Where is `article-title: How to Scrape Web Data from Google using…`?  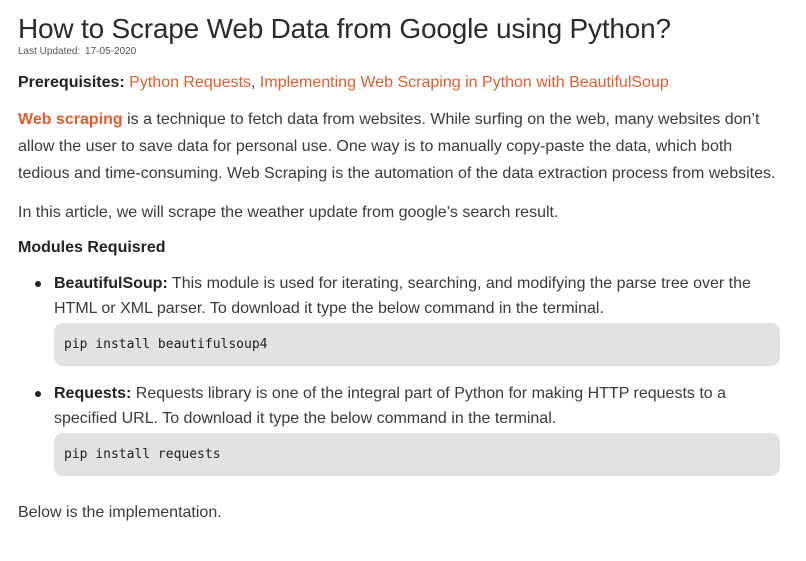 article-title: How to Scrape Web Data from Google using… is located at coordinates (344, 28).